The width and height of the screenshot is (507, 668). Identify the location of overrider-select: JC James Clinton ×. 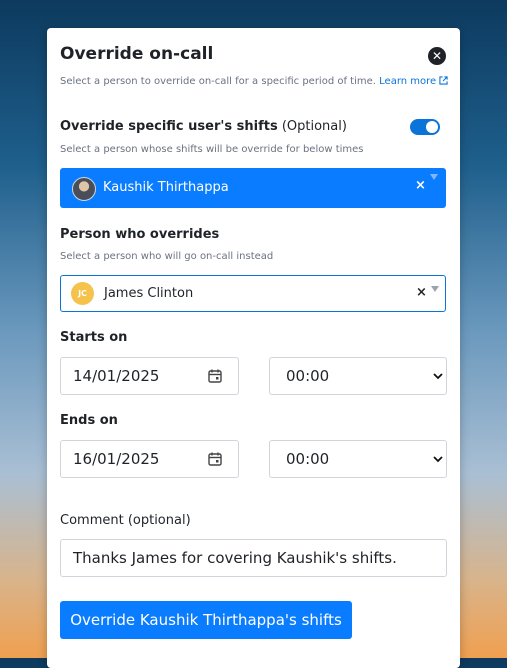
(253, 293).